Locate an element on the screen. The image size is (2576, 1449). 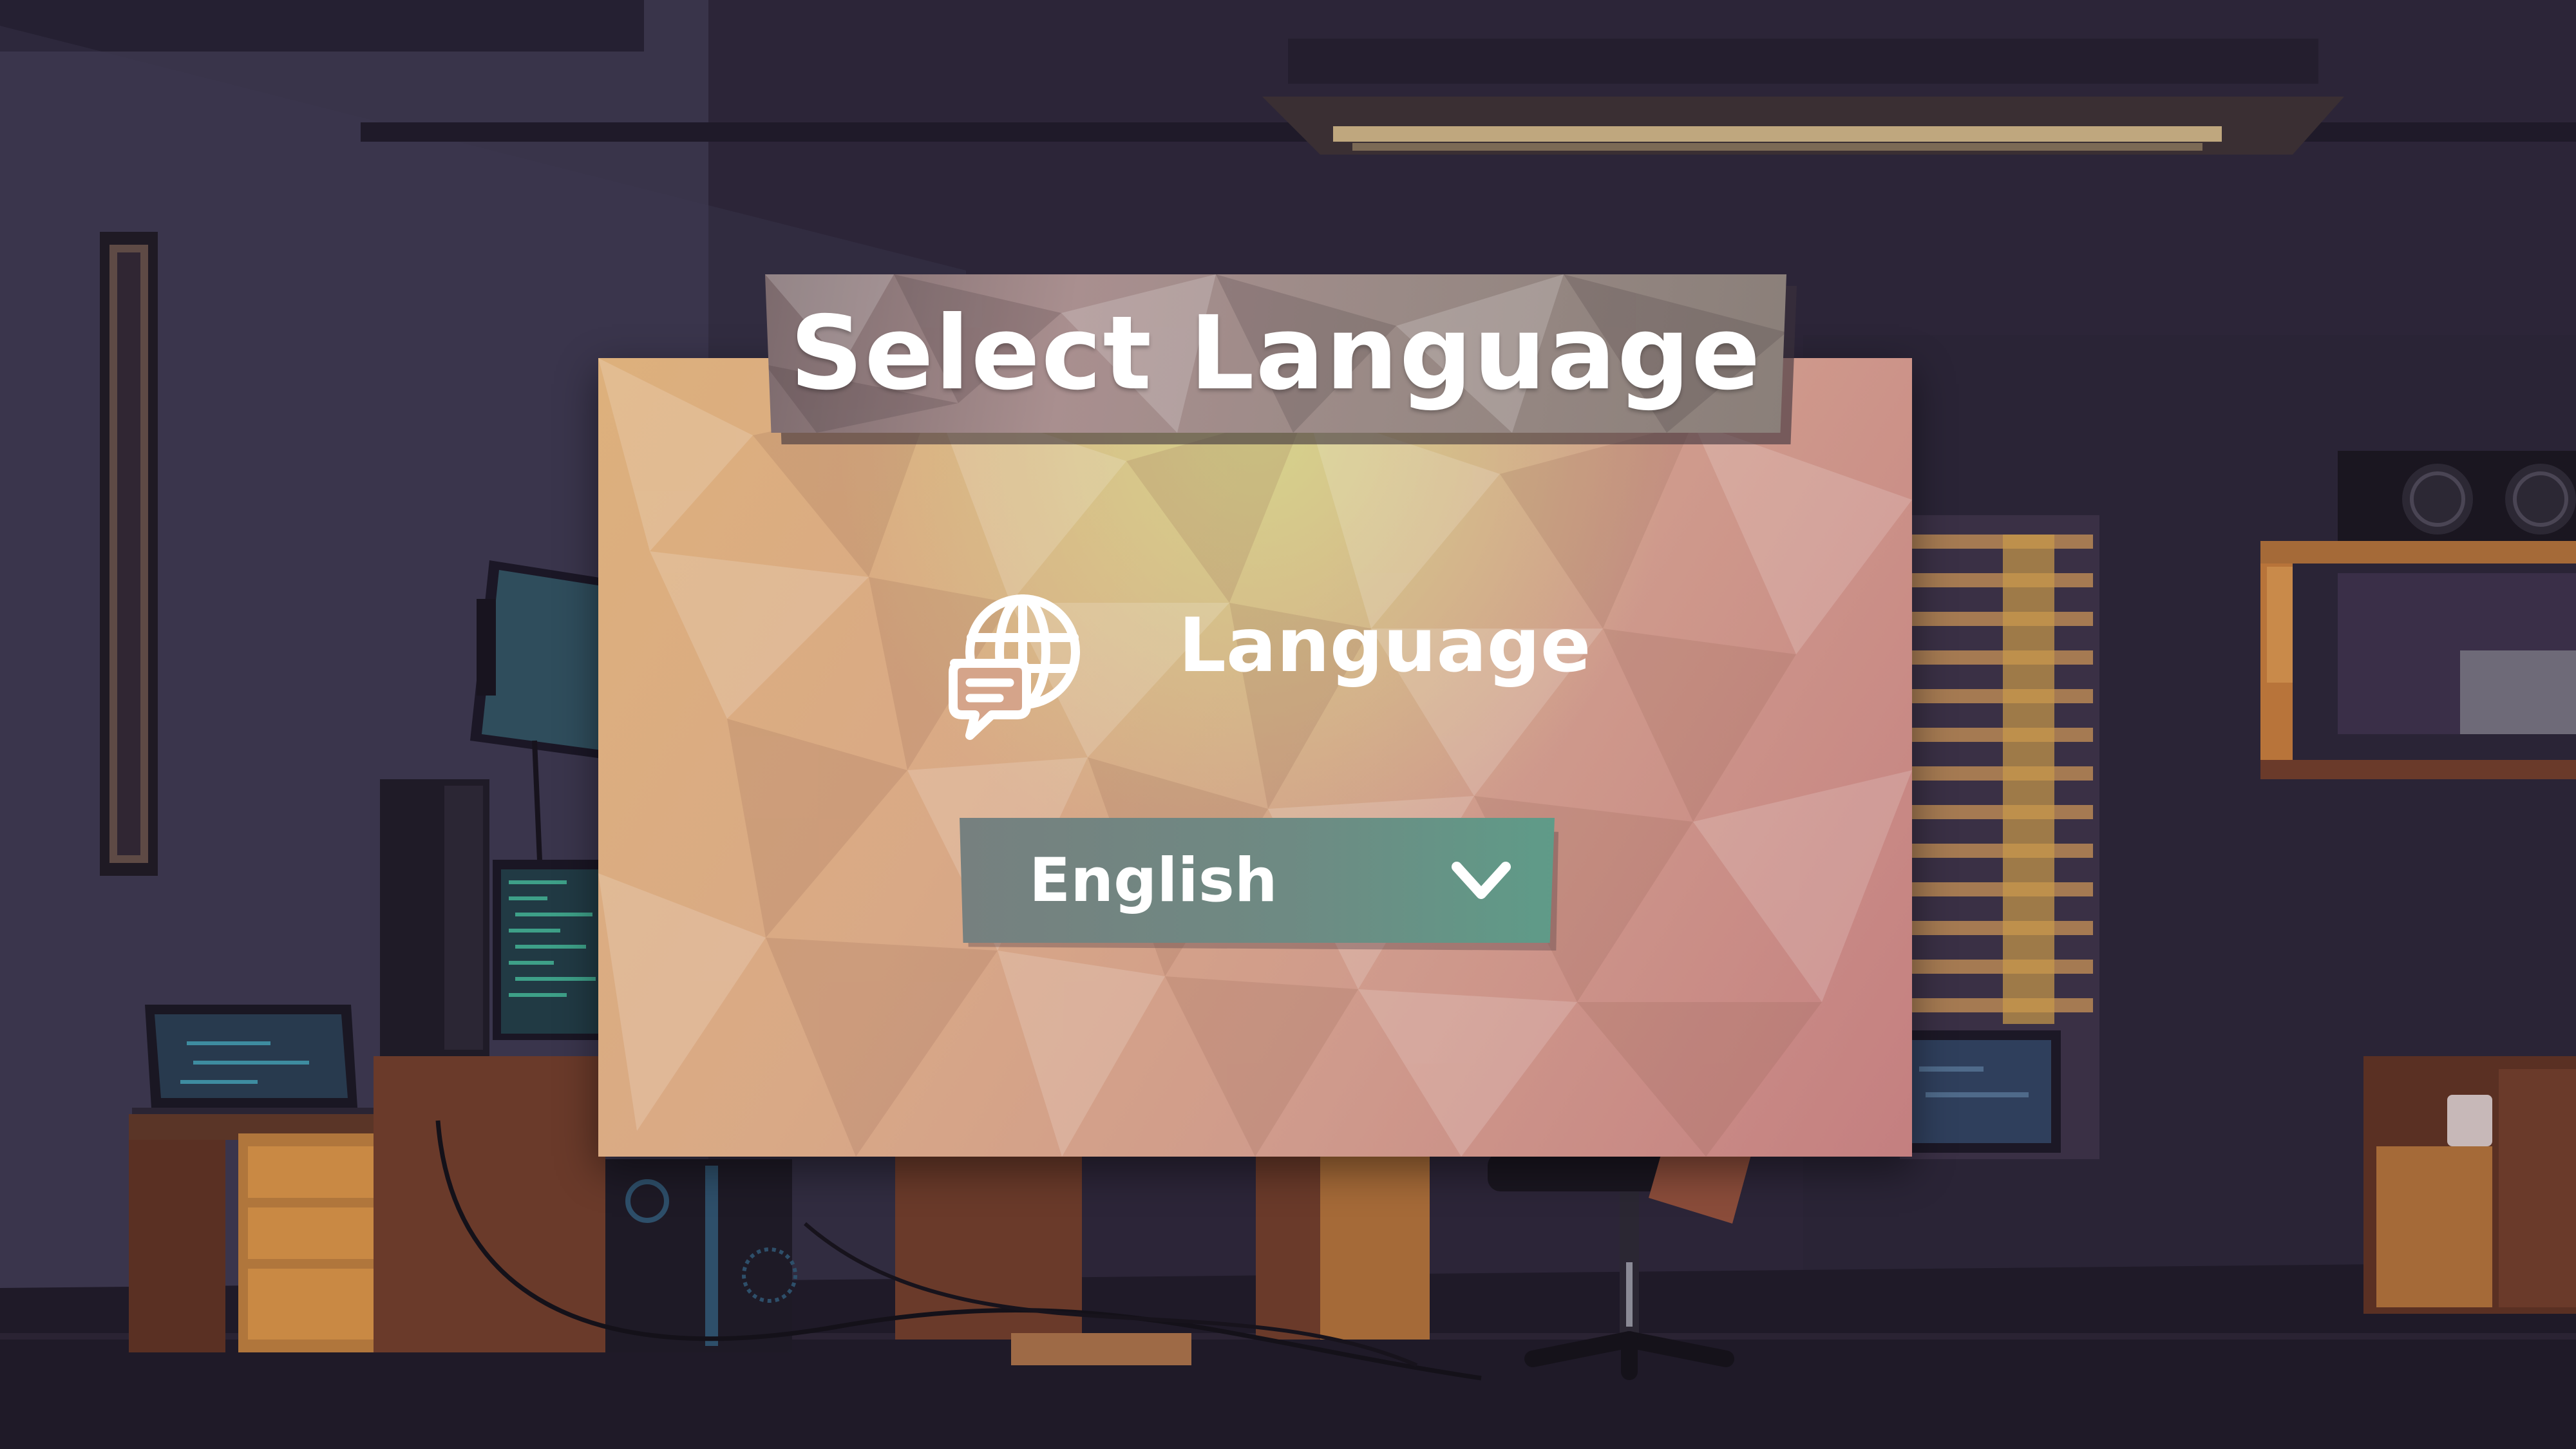
globe-chat-icon is located at coordinates (1014, 667).